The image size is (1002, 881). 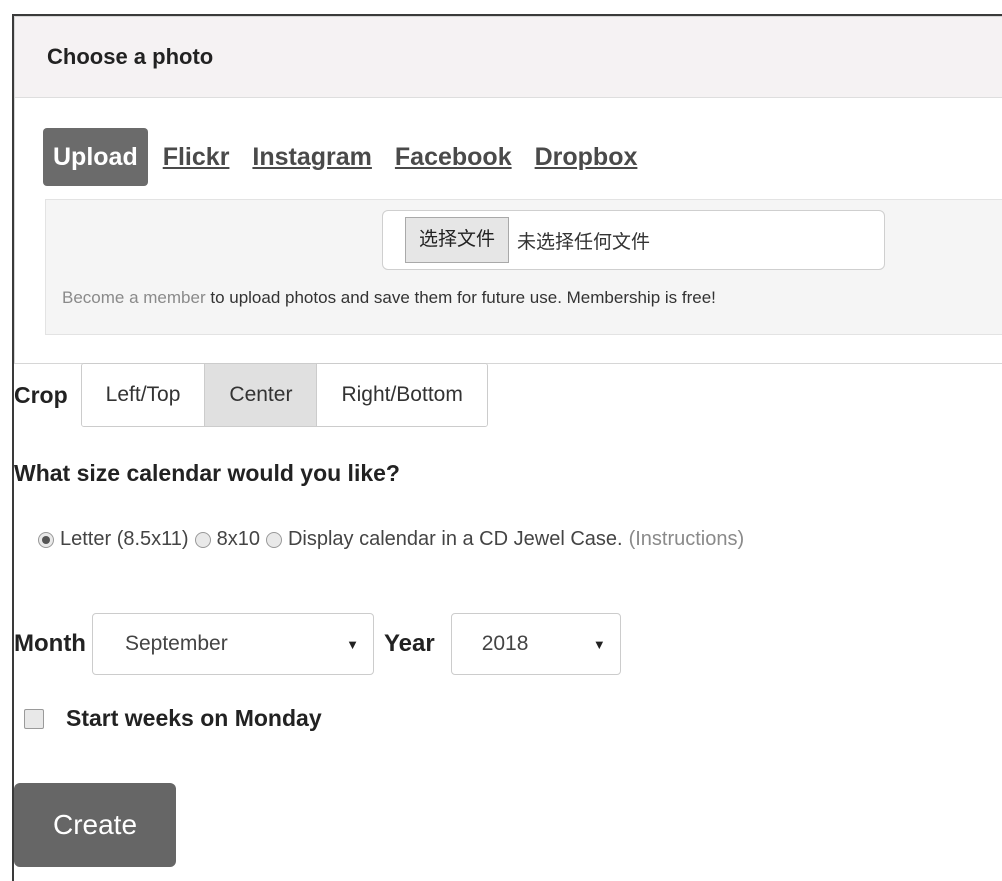 I want to click on year-value: 2018, so click(x=505, y=643).